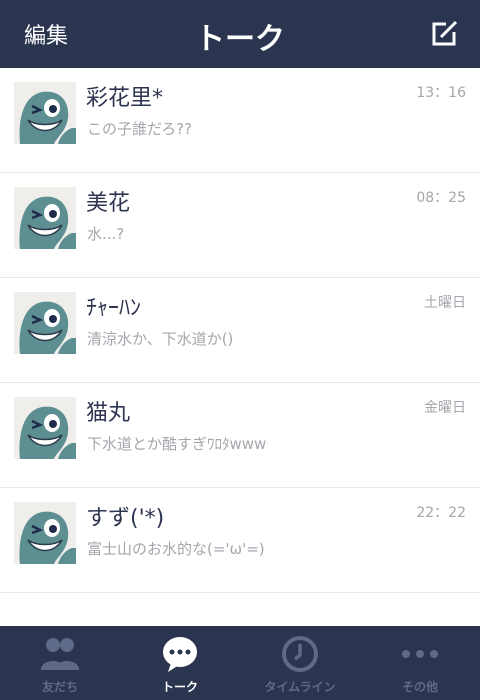  What do you see at coordinates (420, 654) in the screenshot?
I see `more-dots-icon` at bounding box center [420, 654].